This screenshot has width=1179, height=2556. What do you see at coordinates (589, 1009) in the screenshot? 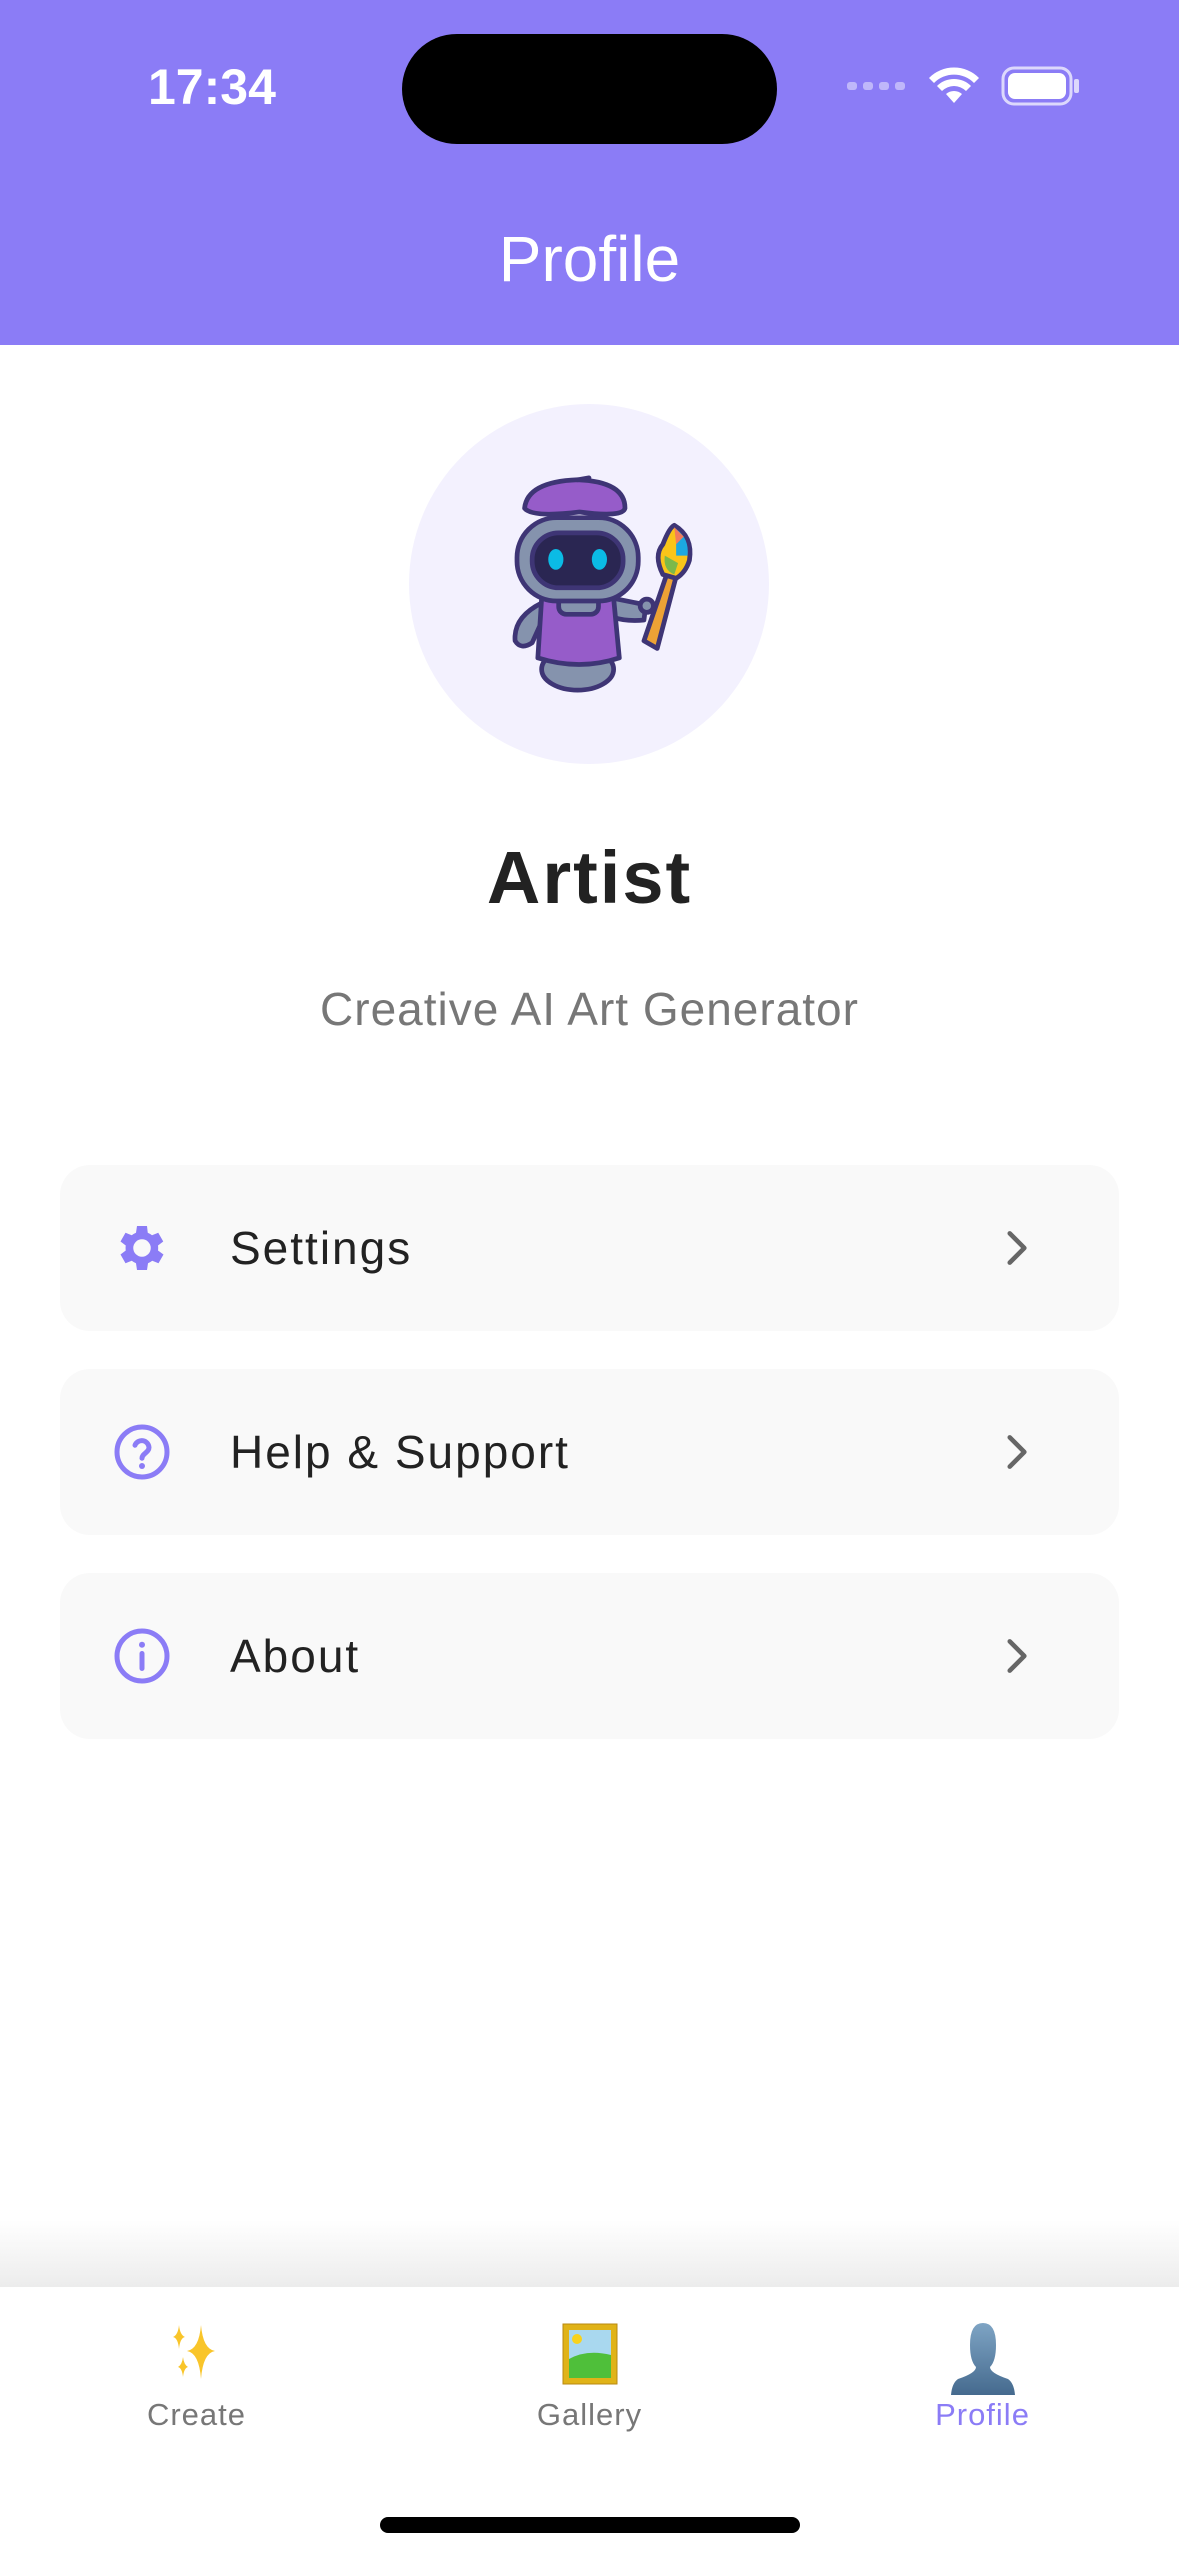
I see `profile-subtitle: Creative AI Art Generator` at bounding box center [589, 1009].